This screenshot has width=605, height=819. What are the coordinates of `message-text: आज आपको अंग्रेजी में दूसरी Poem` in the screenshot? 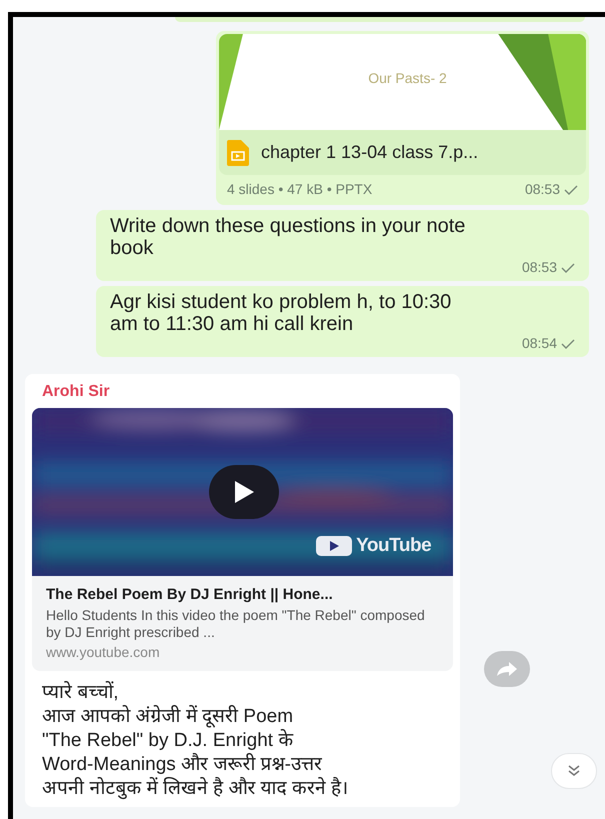 It's located at (168, 716).